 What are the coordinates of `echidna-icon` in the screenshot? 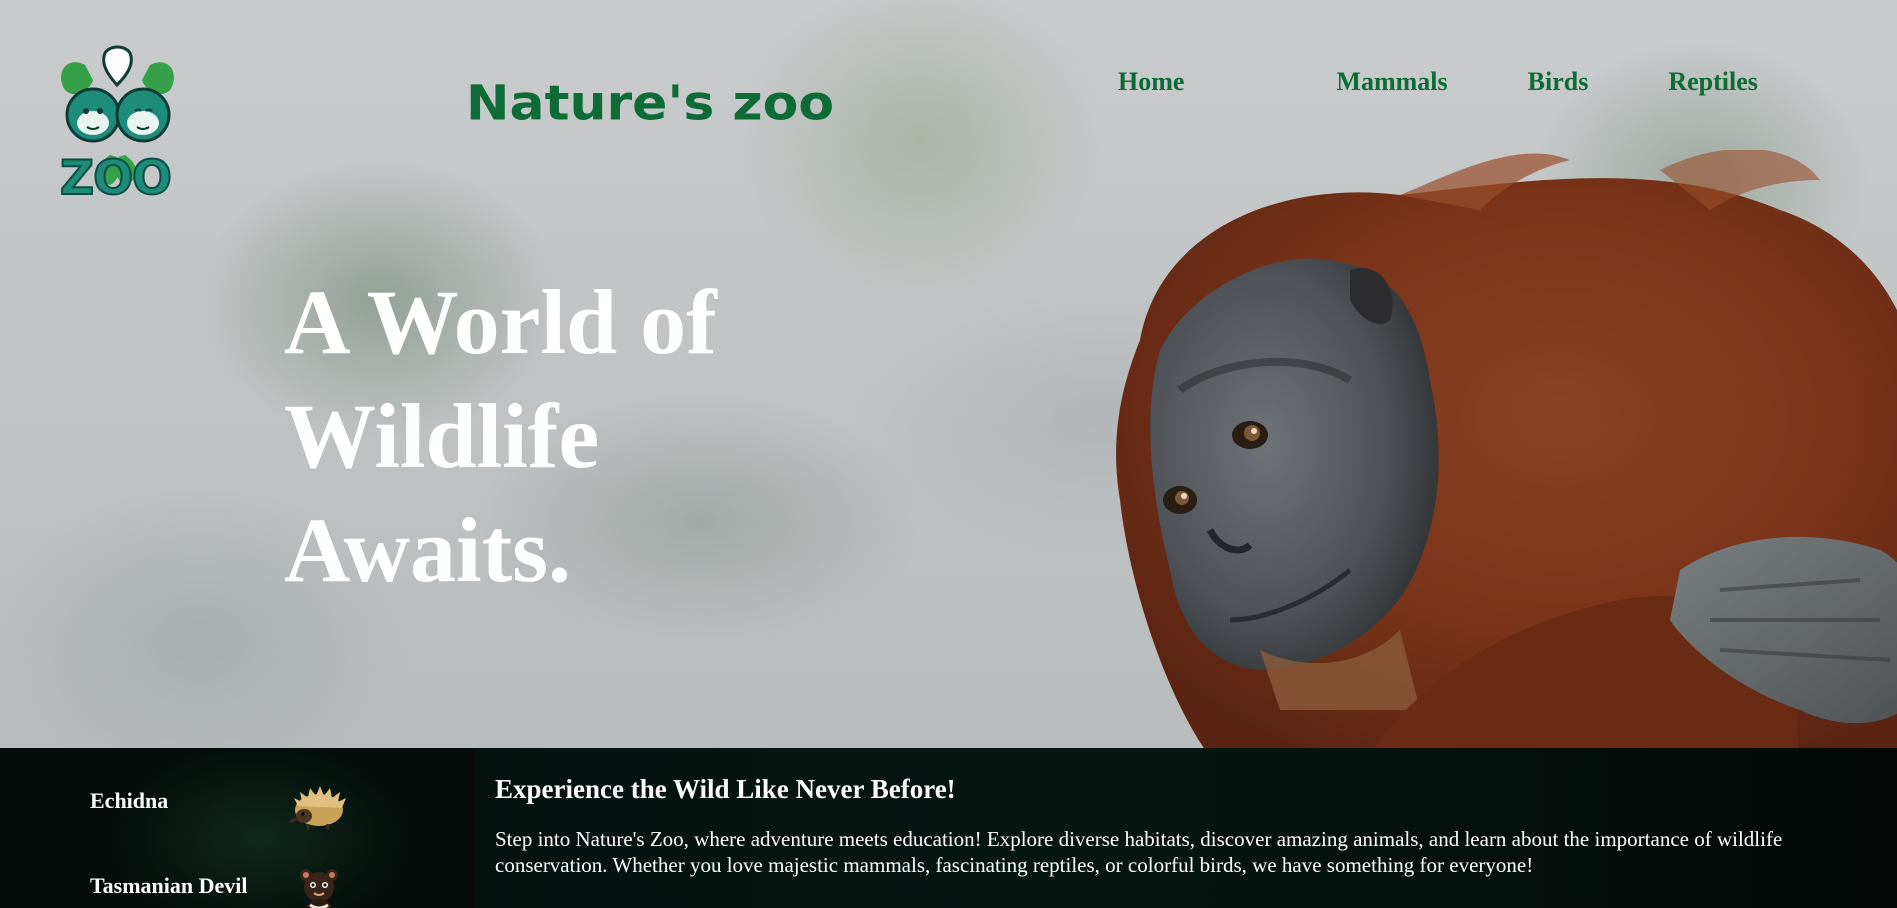 It's located at (317, 808).